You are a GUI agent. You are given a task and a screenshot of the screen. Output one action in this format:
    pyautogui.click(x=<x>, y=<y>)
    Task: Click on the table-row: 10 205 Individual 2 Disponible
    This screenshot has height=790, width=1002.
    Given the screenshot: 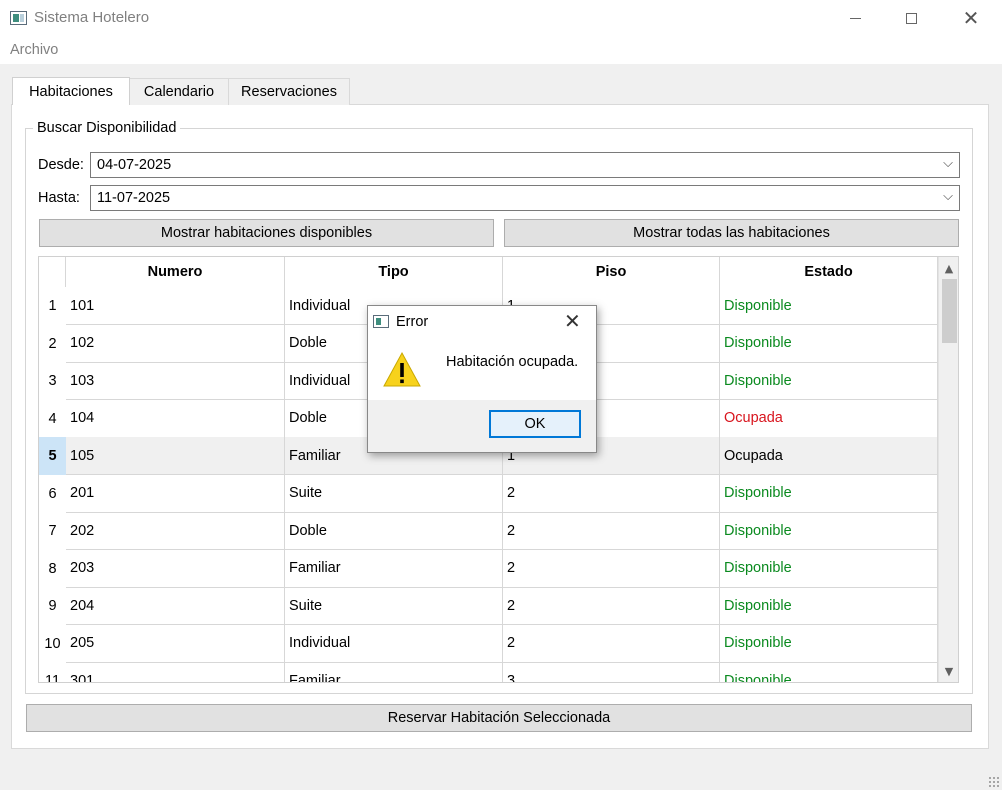 What is the action you would take?
    pyautogui.click(x=489, y=643)
    